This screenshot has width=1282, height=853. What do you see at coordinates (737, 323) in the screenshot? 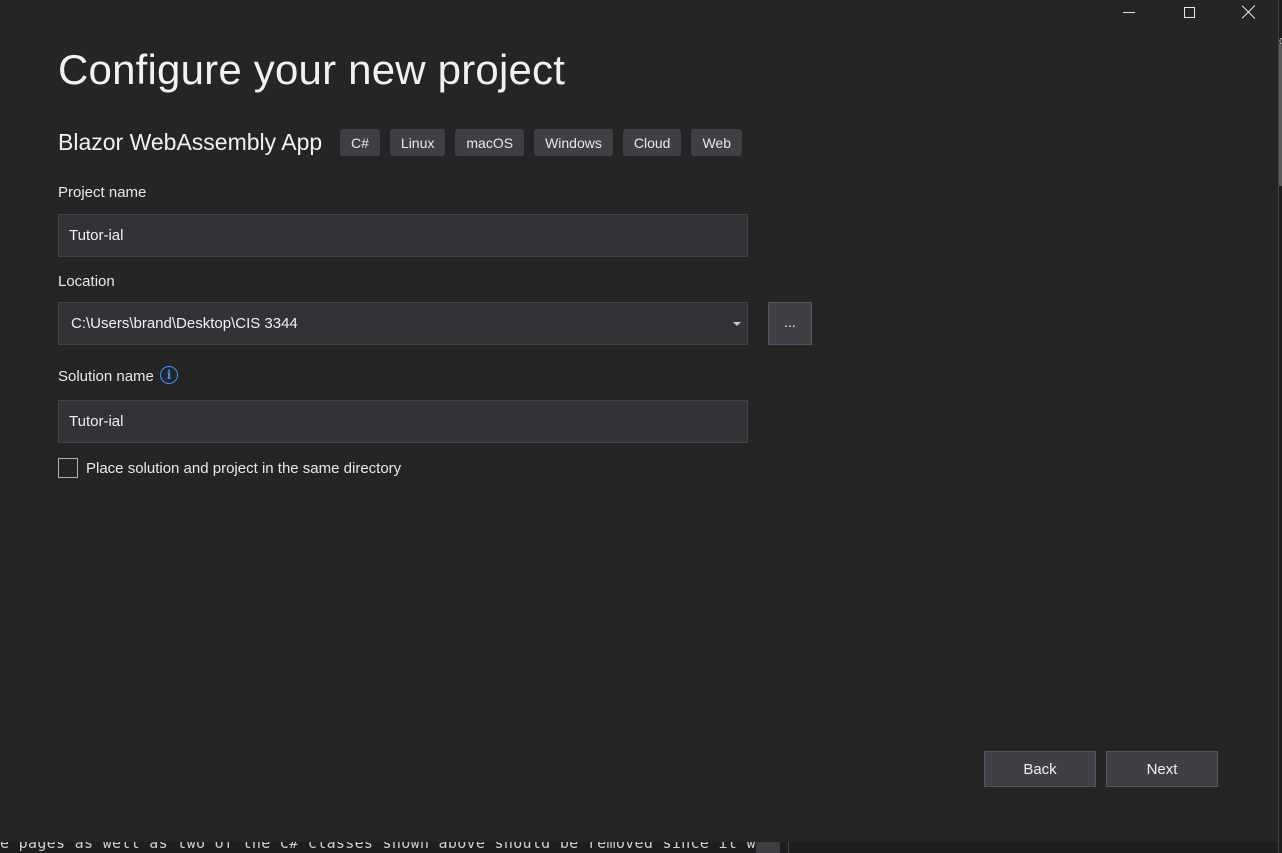
I see `chevron-down-icon` at bounding box center [737, 323].